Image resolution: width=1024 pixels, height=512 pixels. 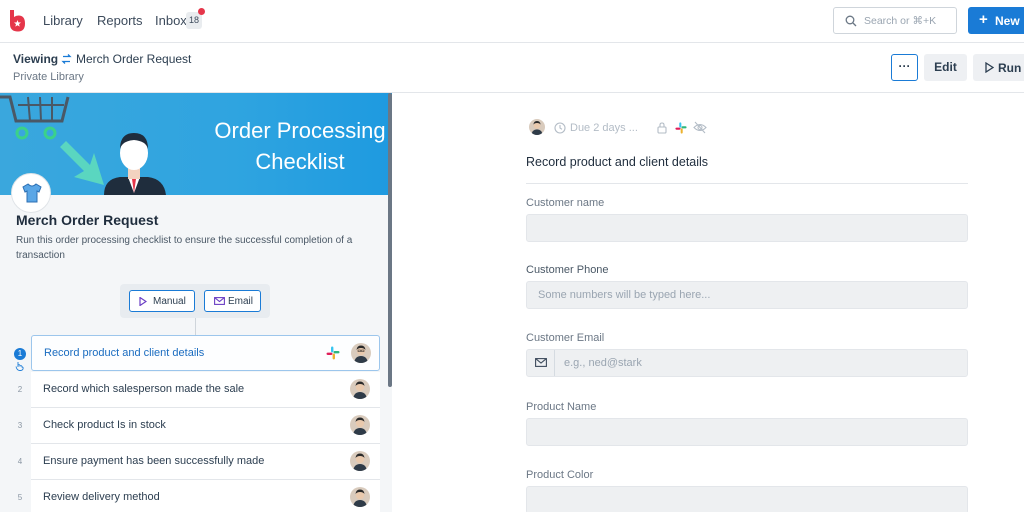 I want to click on task-number: 5, so click(x=20, y=497).